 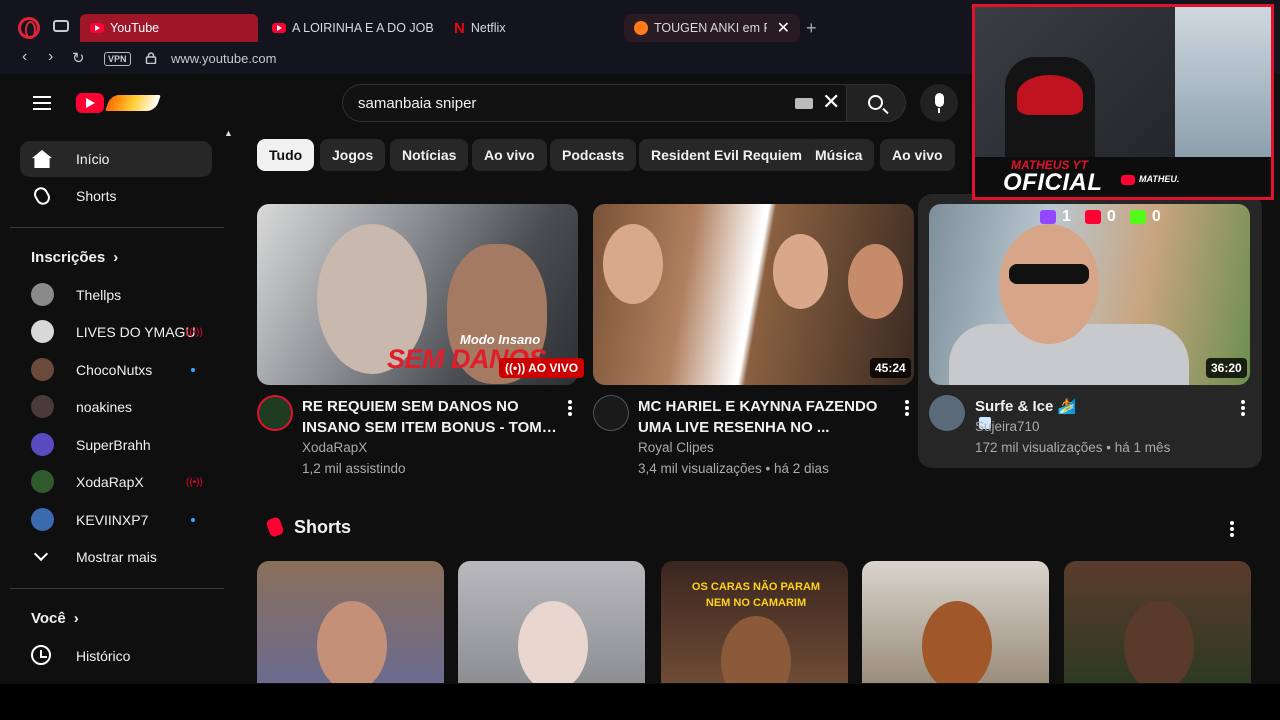 What do you see at coordinates (839, 155) in the screenshot?
I see `chip-musica: Música` at bounding box center [839, 155].